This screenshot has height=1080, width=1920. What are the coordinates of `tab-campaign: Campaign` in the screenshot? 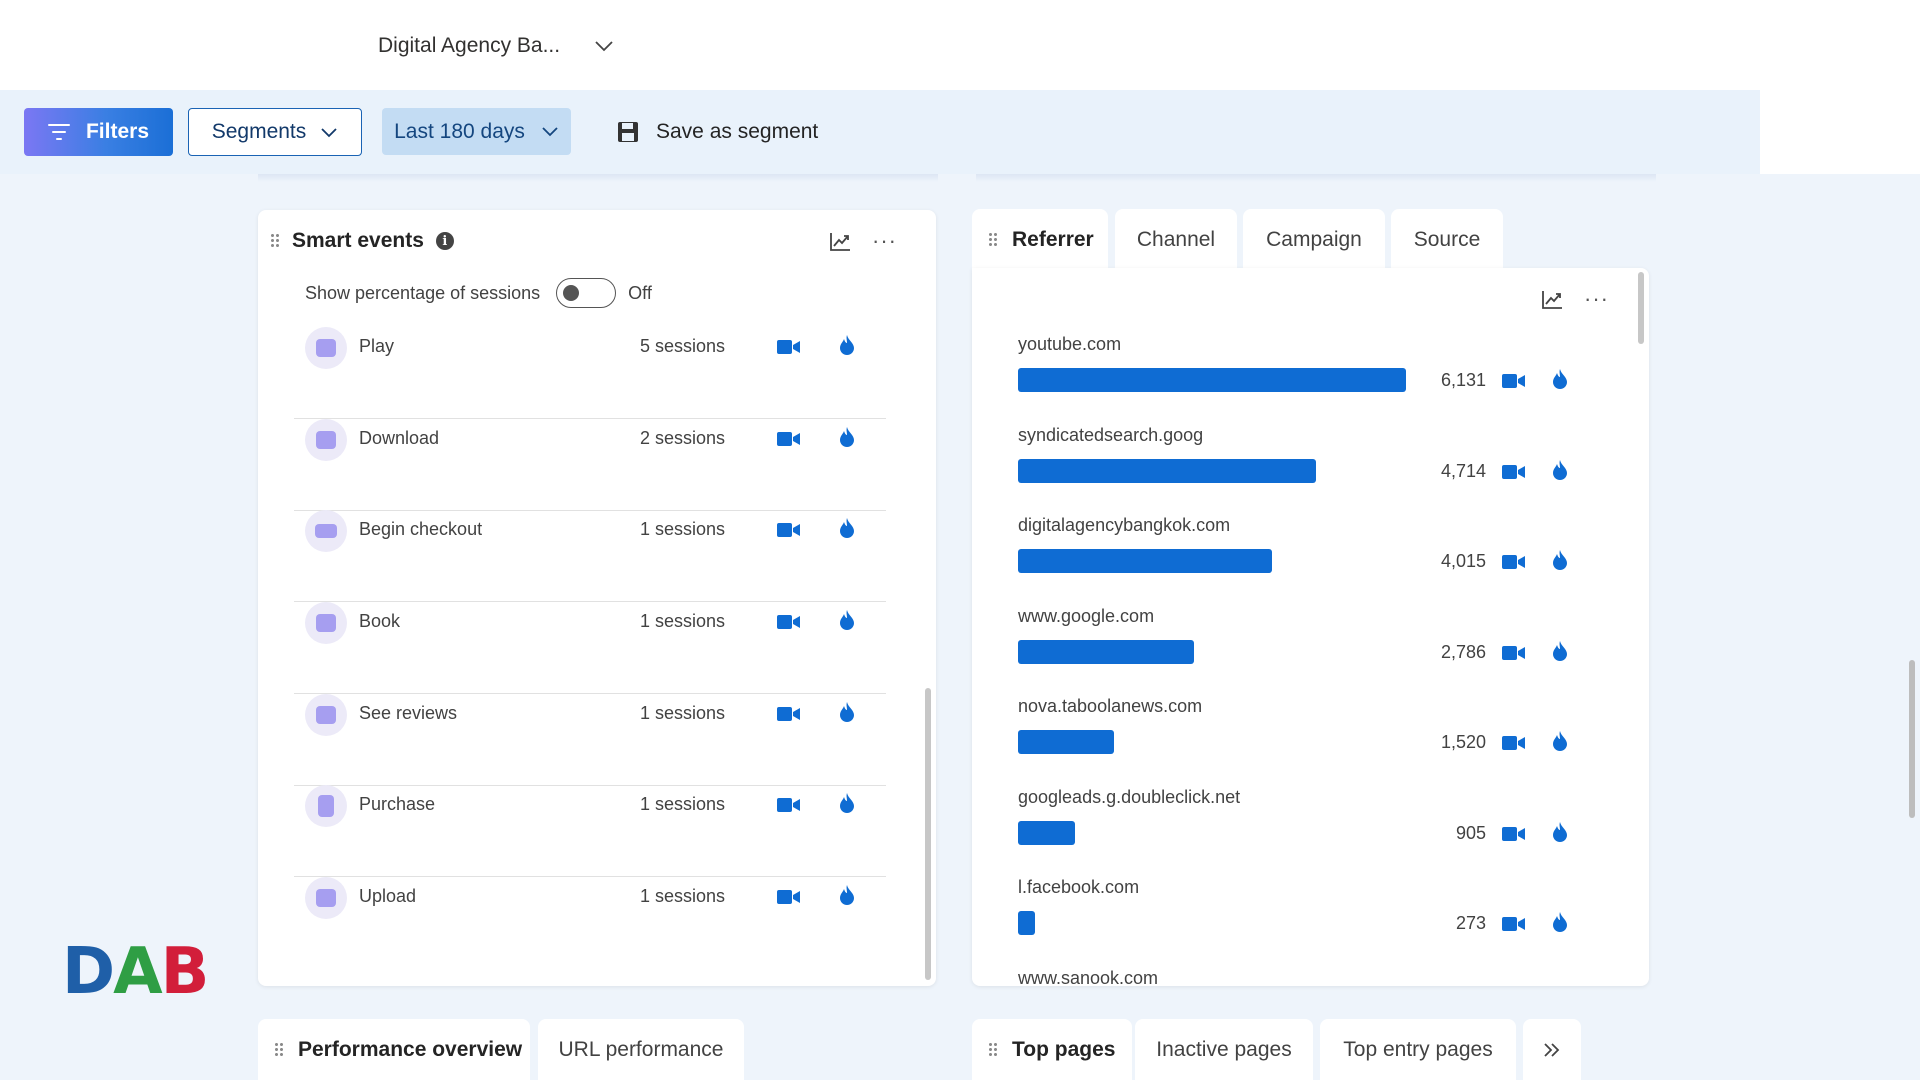 It's located at (1314, 240).